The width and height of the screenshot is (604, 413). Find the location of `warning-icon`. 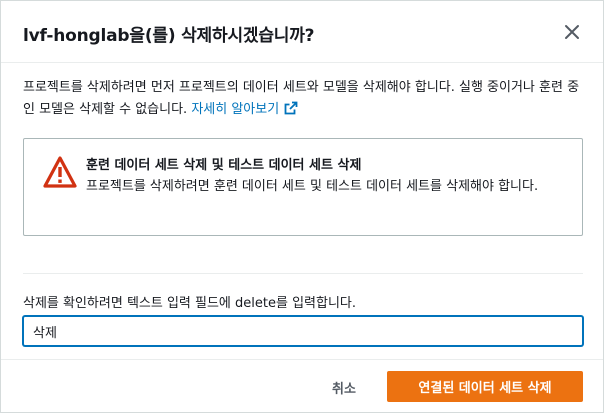

warning-icon is located at coordinates (60, 172).